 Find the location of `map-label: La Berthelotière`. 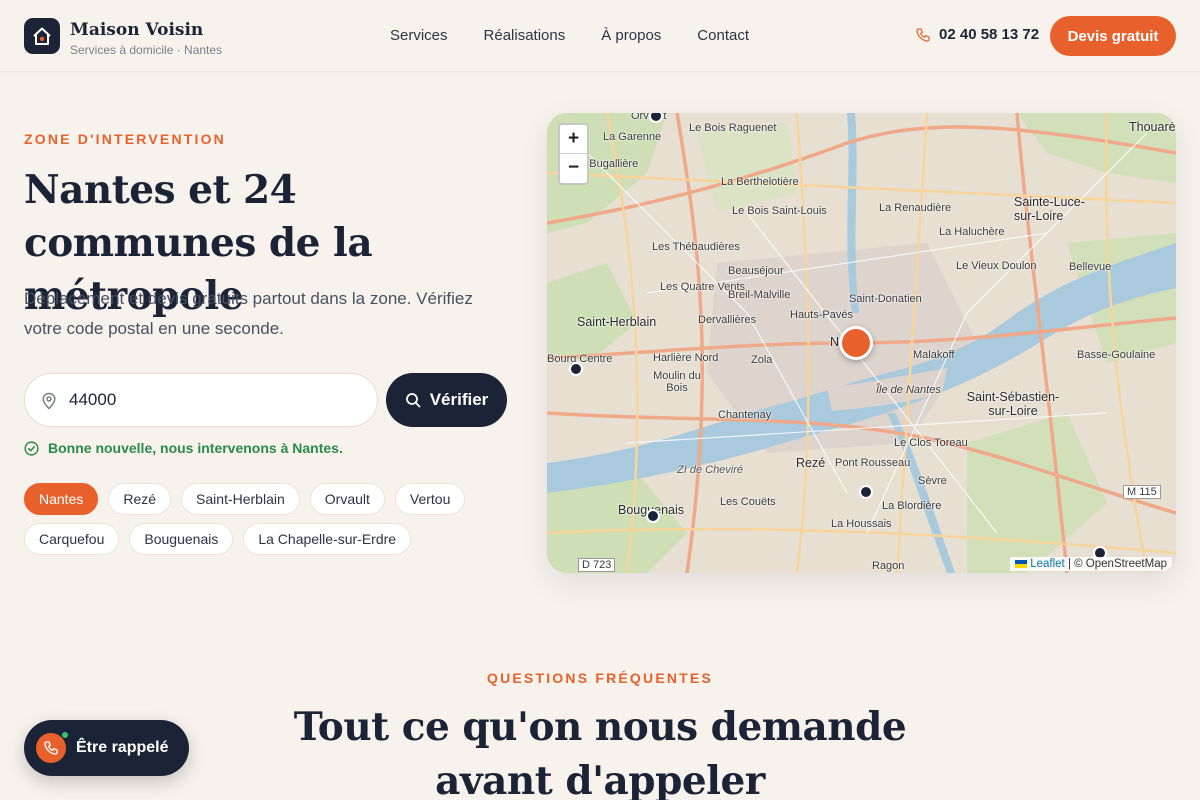

map-label: La Berthelotière is located at coordinates (760, 182).